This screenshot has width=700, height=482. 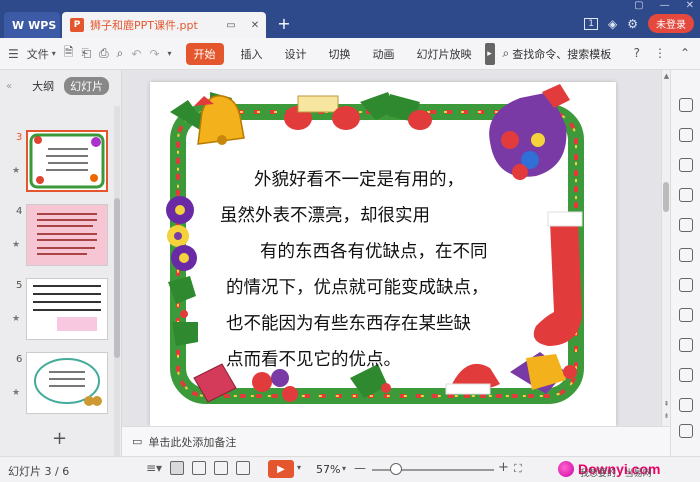 What do you see at coordinates (344, 468) in the screenshot?
I see `zoom-dropdown-icon: ▾` at bounding box center [344, 468].